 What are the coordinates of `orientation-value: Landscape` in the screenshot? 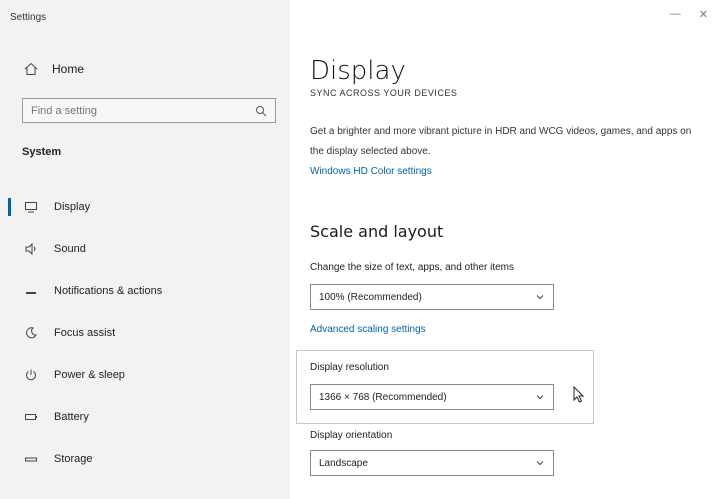 It's located at (343, 463).